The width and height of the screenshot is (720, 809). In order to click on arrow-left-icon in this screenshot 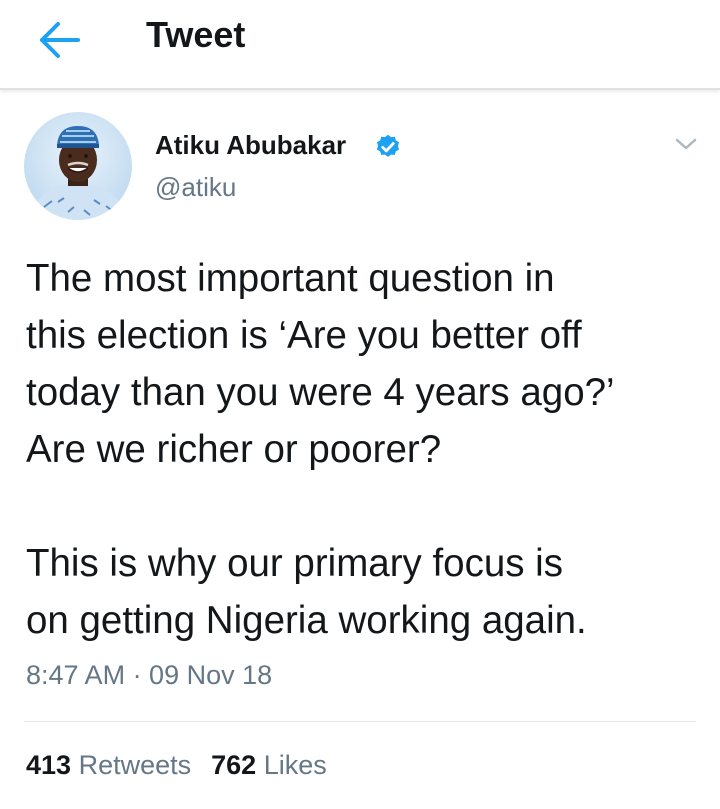, I will do `click(60, 40)`.